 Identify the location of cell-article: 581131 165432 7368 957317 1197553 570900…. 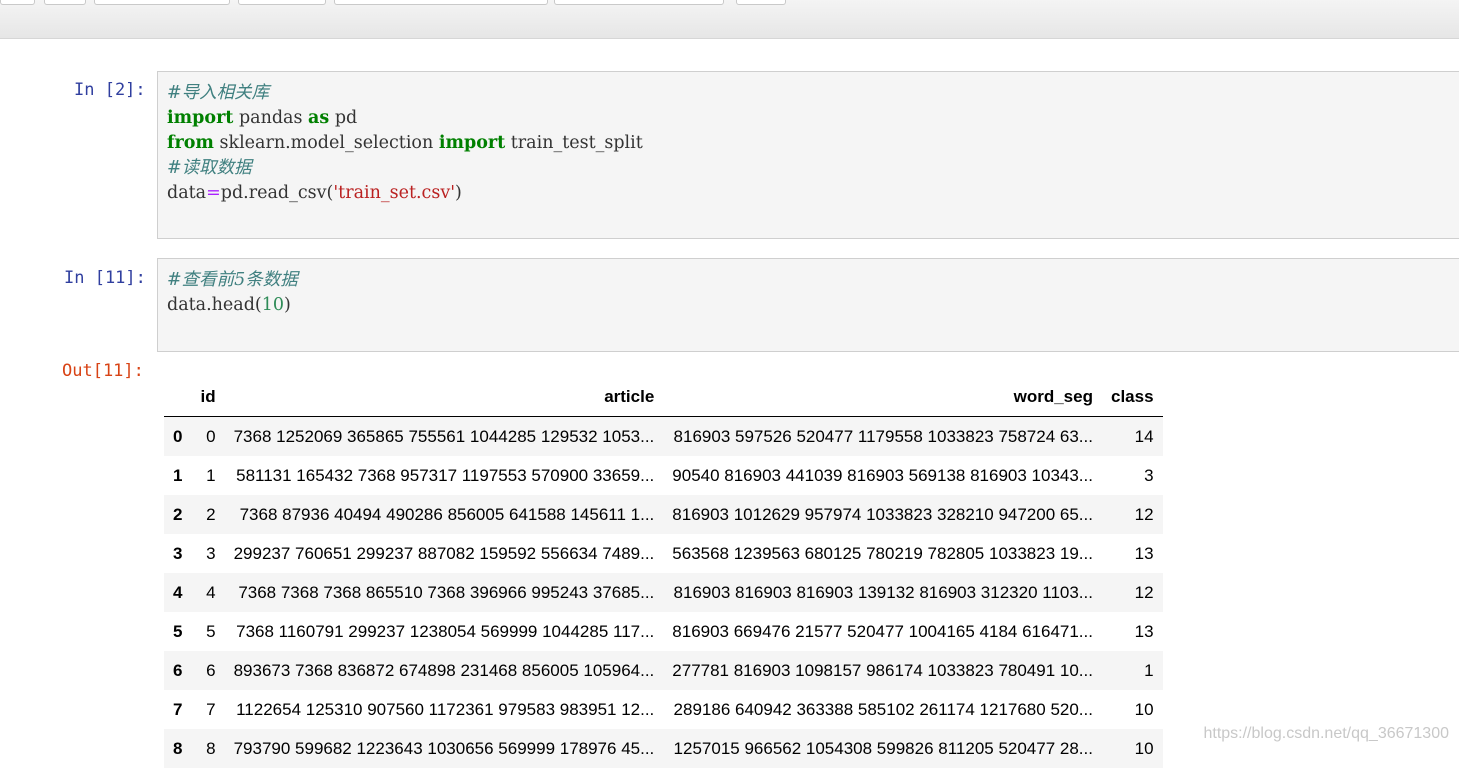
(445, 475).